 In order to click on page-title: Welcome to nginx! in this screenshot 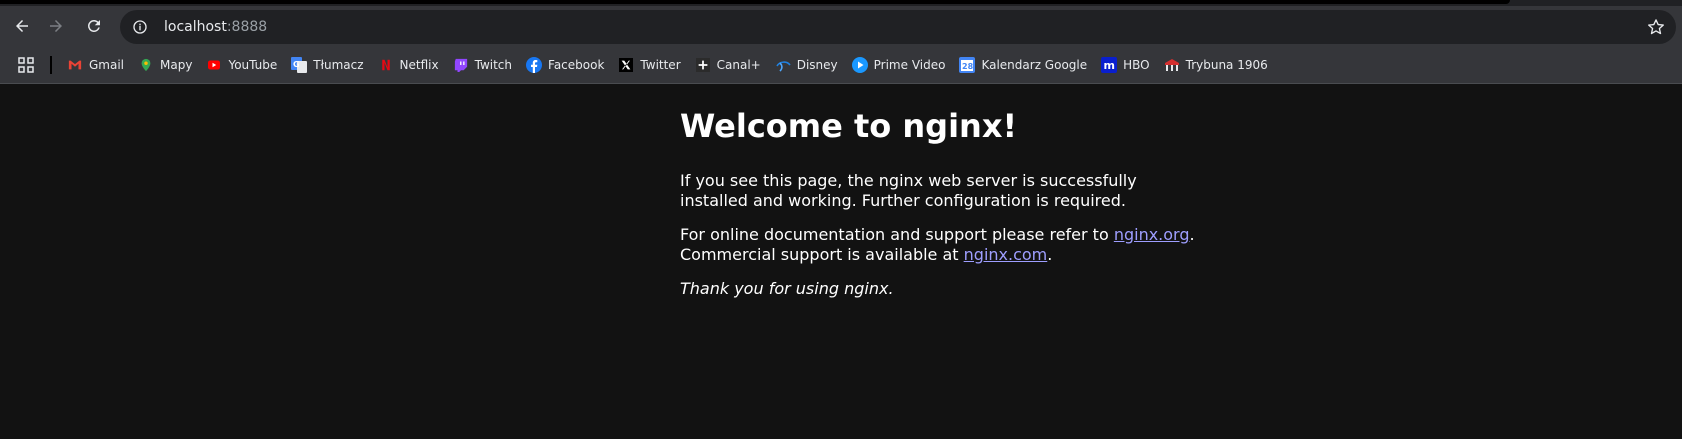, I will do `click(849, 126)`.